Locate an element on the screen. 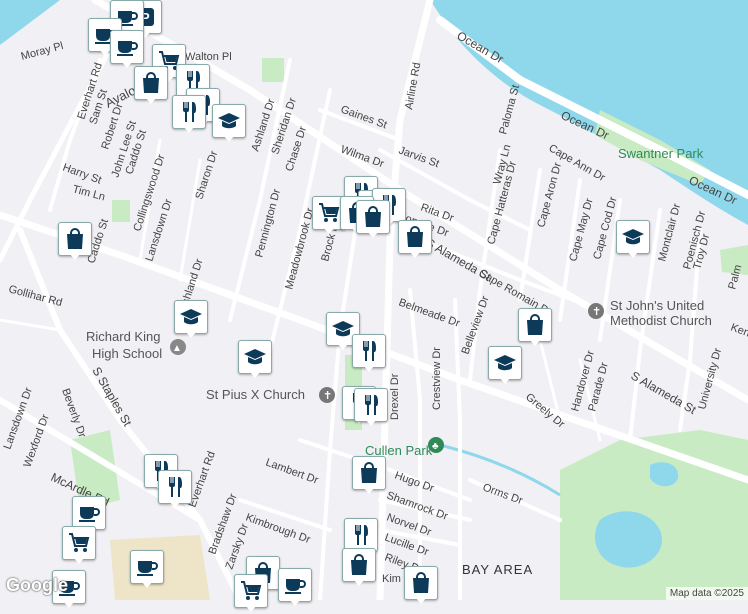  big-park-south is located at coordinates (654, 515).